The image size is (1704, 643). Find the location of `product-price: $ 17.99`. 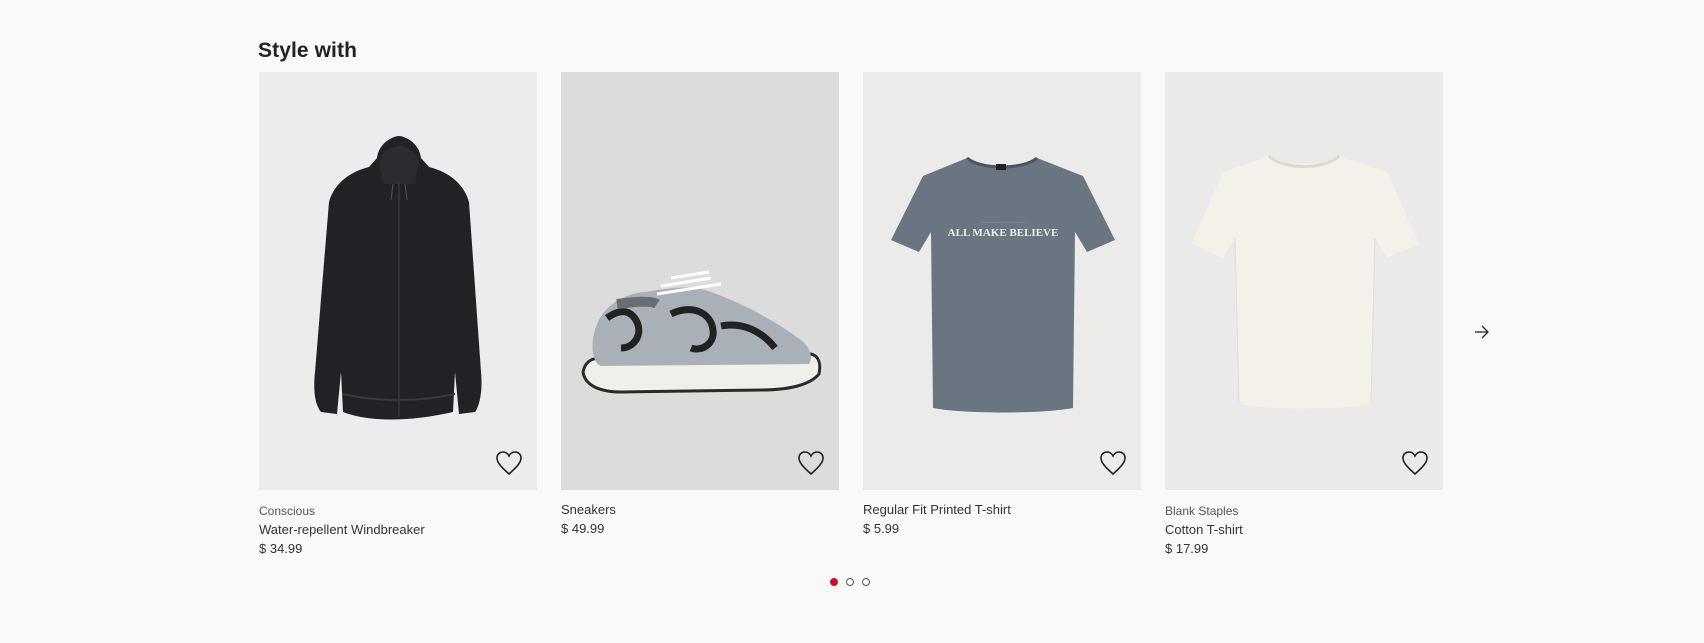

product-price: $ 17.99 is located at coordinates (1187, 548).